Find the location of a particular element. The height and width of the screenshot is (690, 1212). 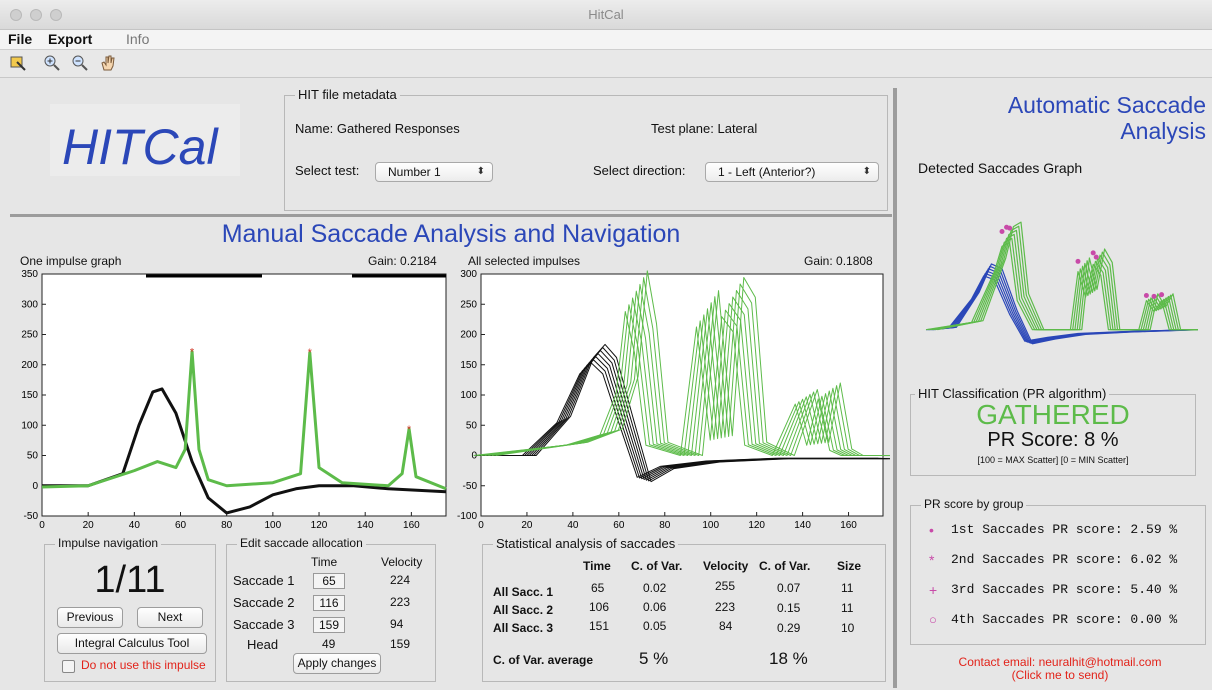

stats-header-time: Time is located at coordinates (597, 566).